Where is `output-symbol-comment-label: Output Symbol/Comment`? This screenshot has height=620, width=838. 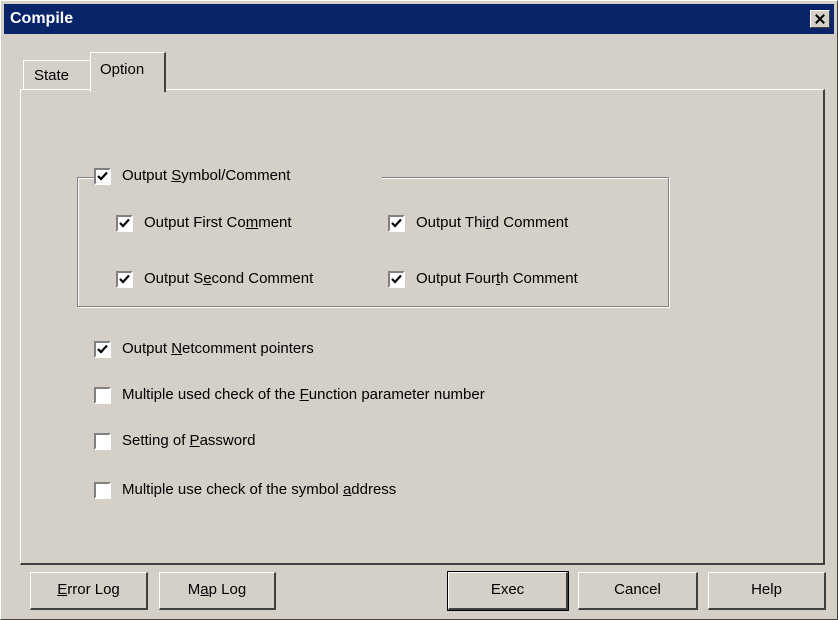
output-symbol-comment-label: Output Symbol/Comment is located at coordinates (206, 175).